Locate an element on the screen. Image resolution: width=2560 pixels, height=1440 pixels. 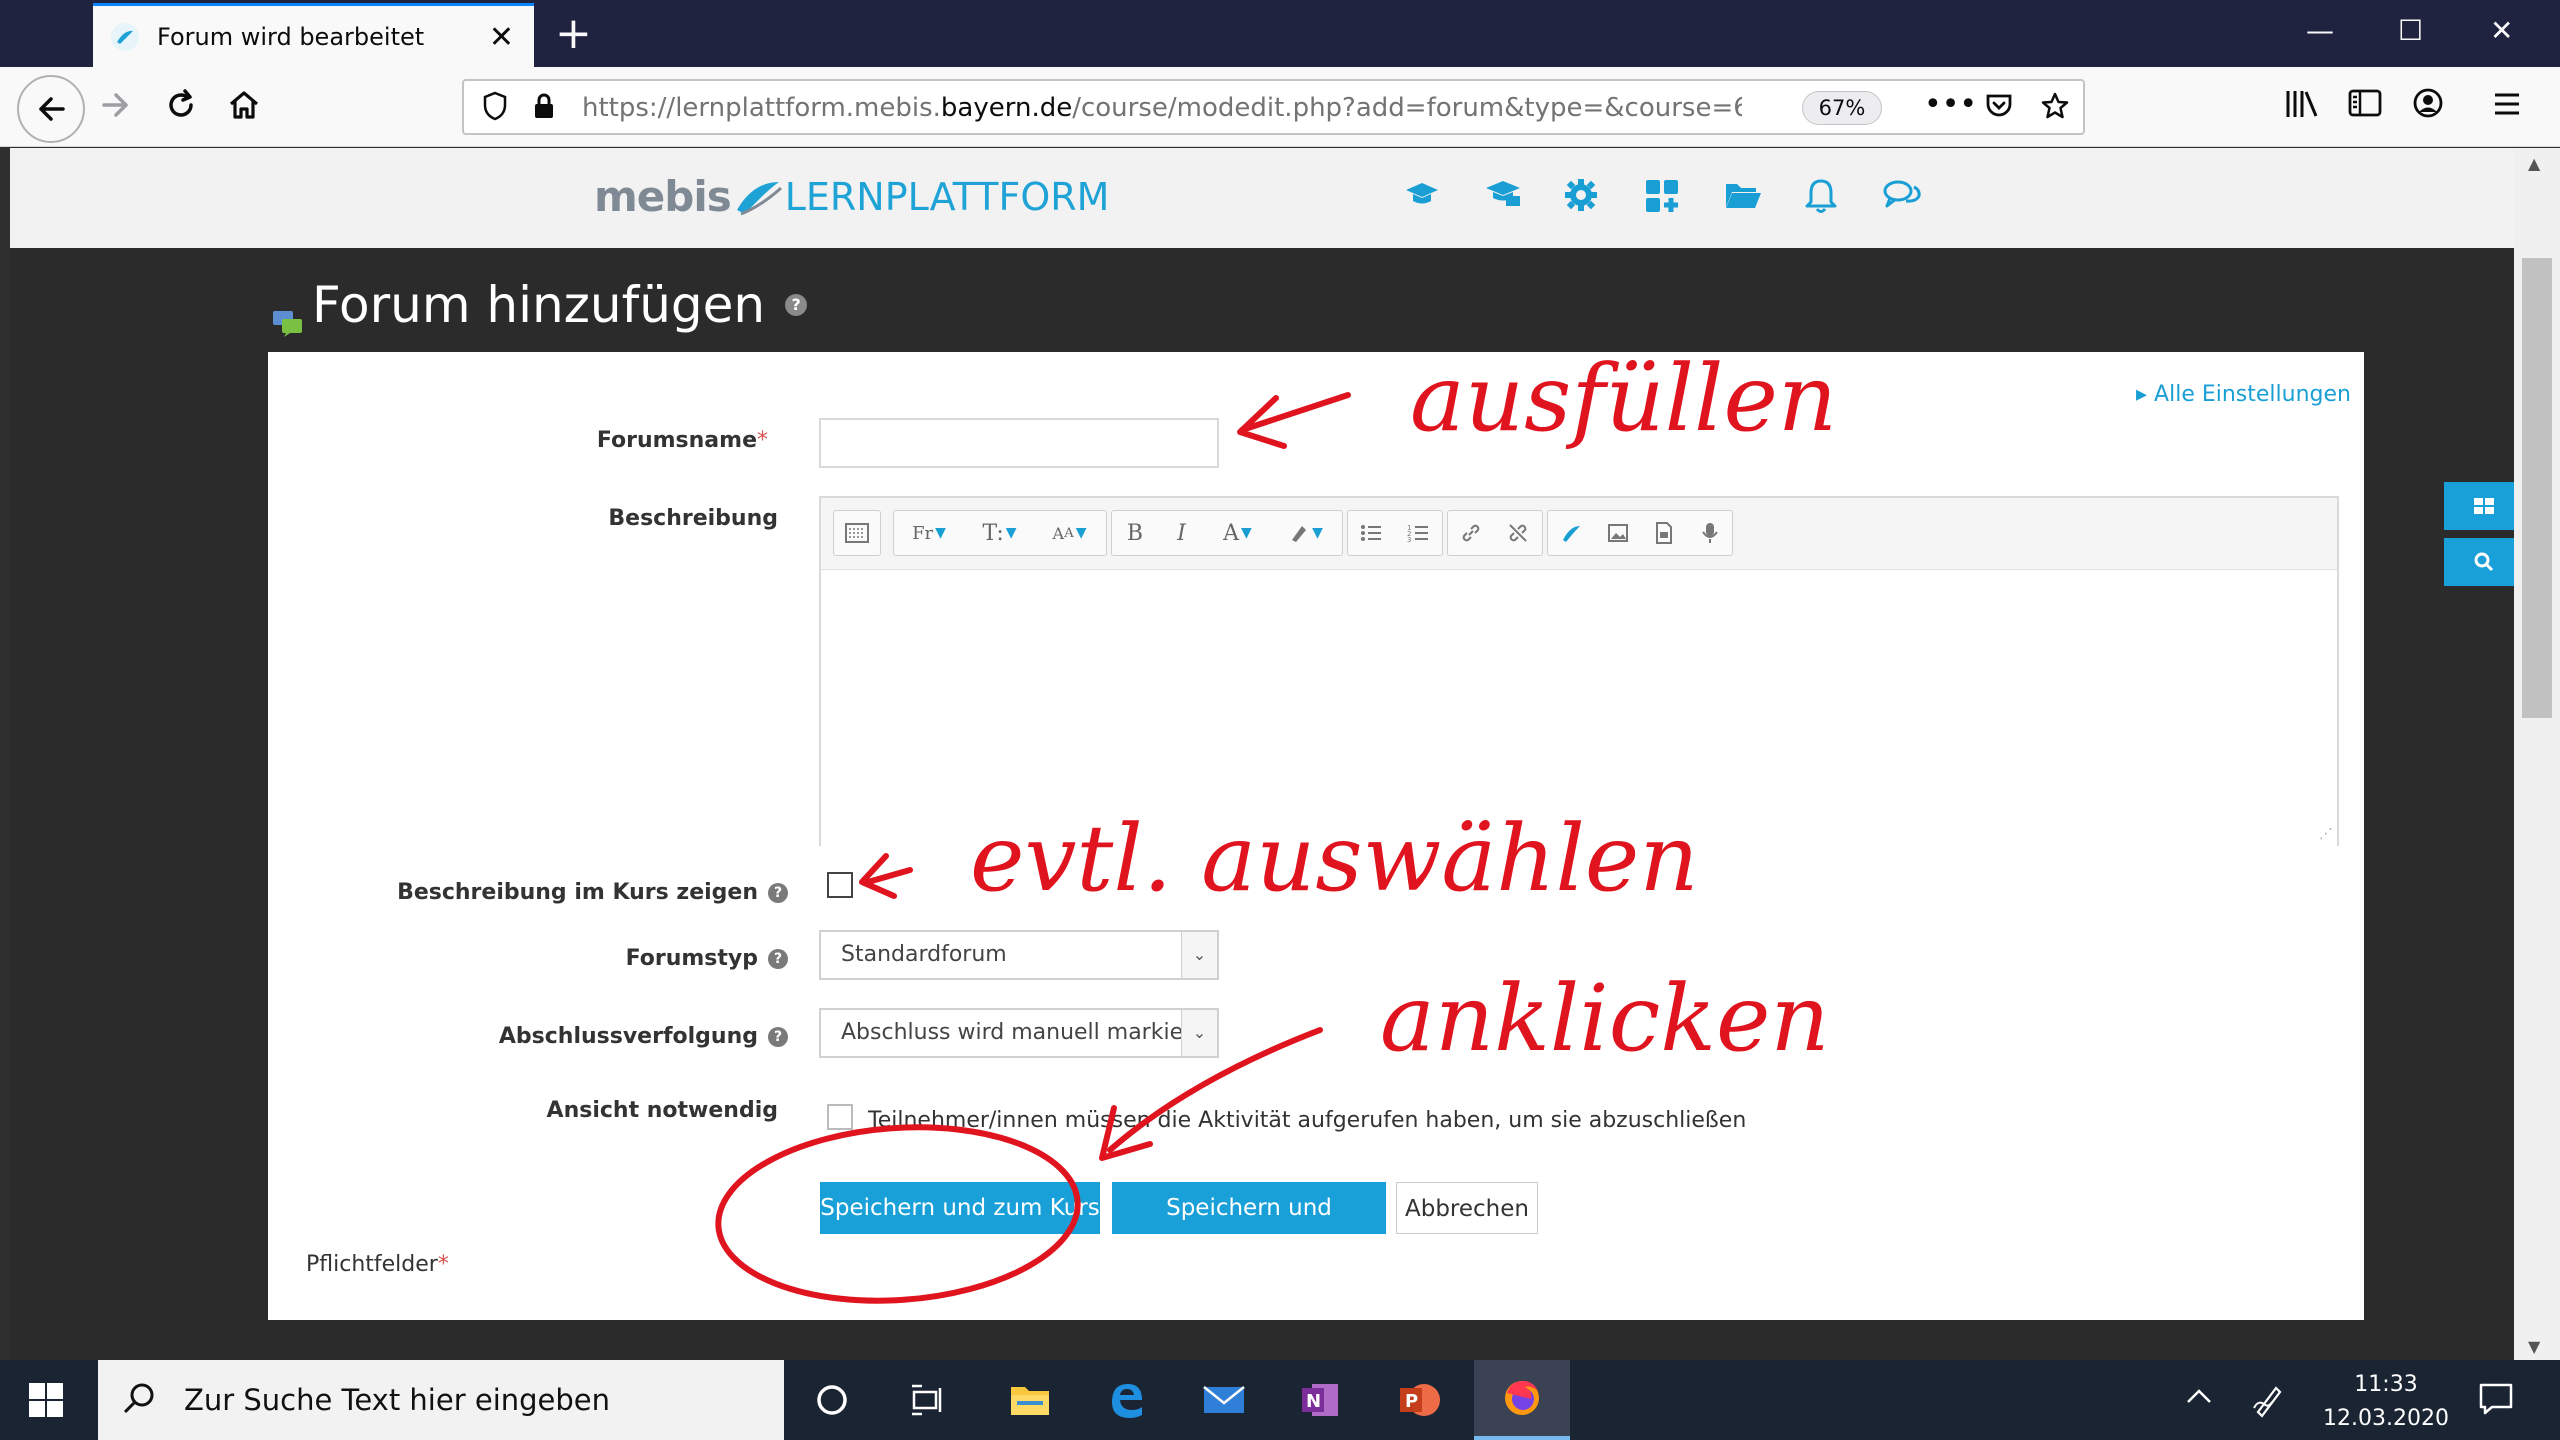
svg-text: 3 is located at coordinates (1409, 539).